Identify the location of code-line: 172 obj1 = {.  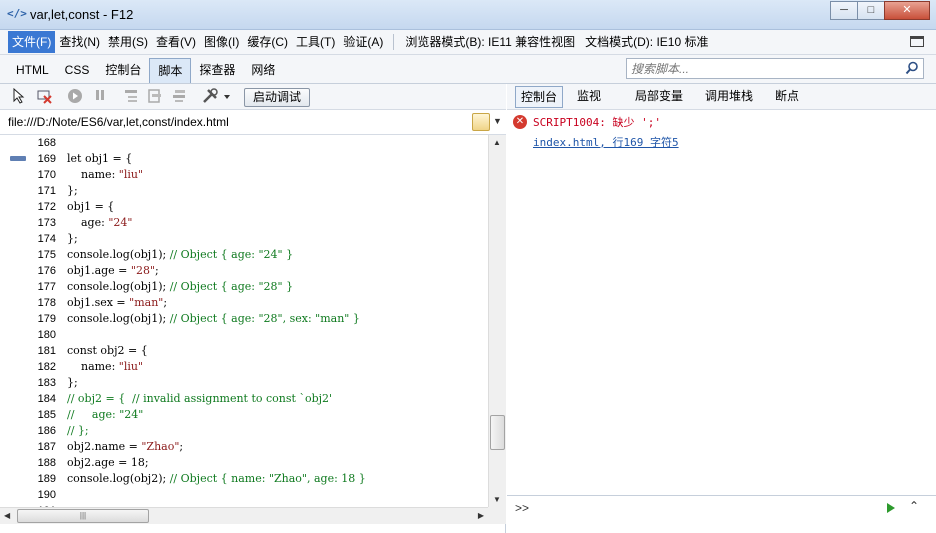
(244, 207).